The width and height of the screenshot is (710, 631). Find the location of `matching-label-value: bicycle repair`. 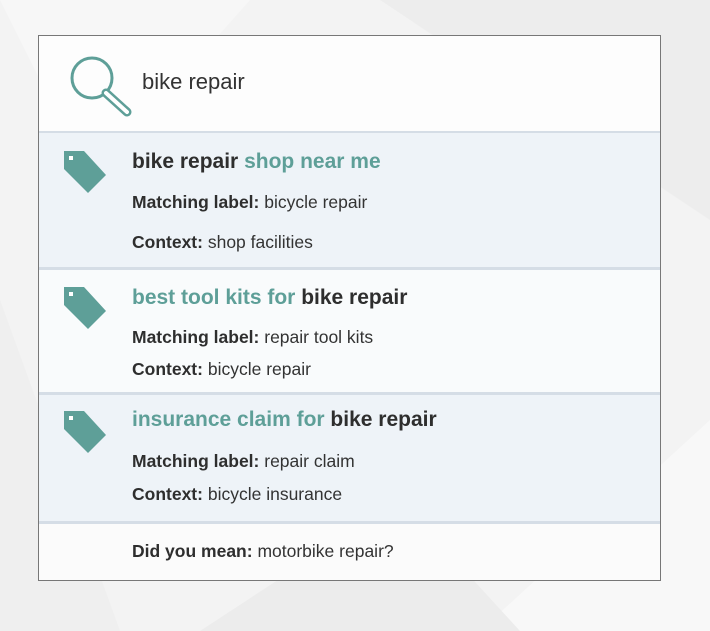

matching-label-value: bicycle repair is located at coordinates (316, 202).